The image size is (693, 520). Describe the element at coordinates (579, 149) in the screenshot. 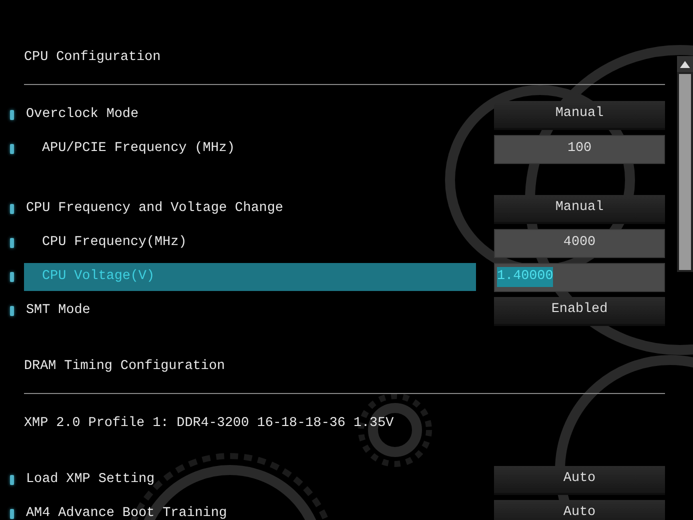

I see `value-field: 100` at that location.